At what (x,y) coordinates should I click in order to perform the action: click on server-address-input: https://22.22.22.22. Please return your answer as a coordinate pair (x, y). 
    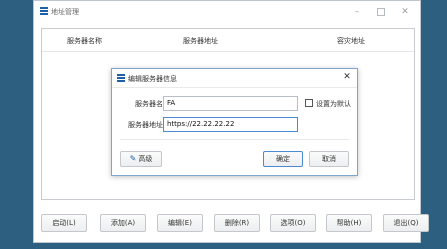
    Looking at the image, I should click on (230, 124).